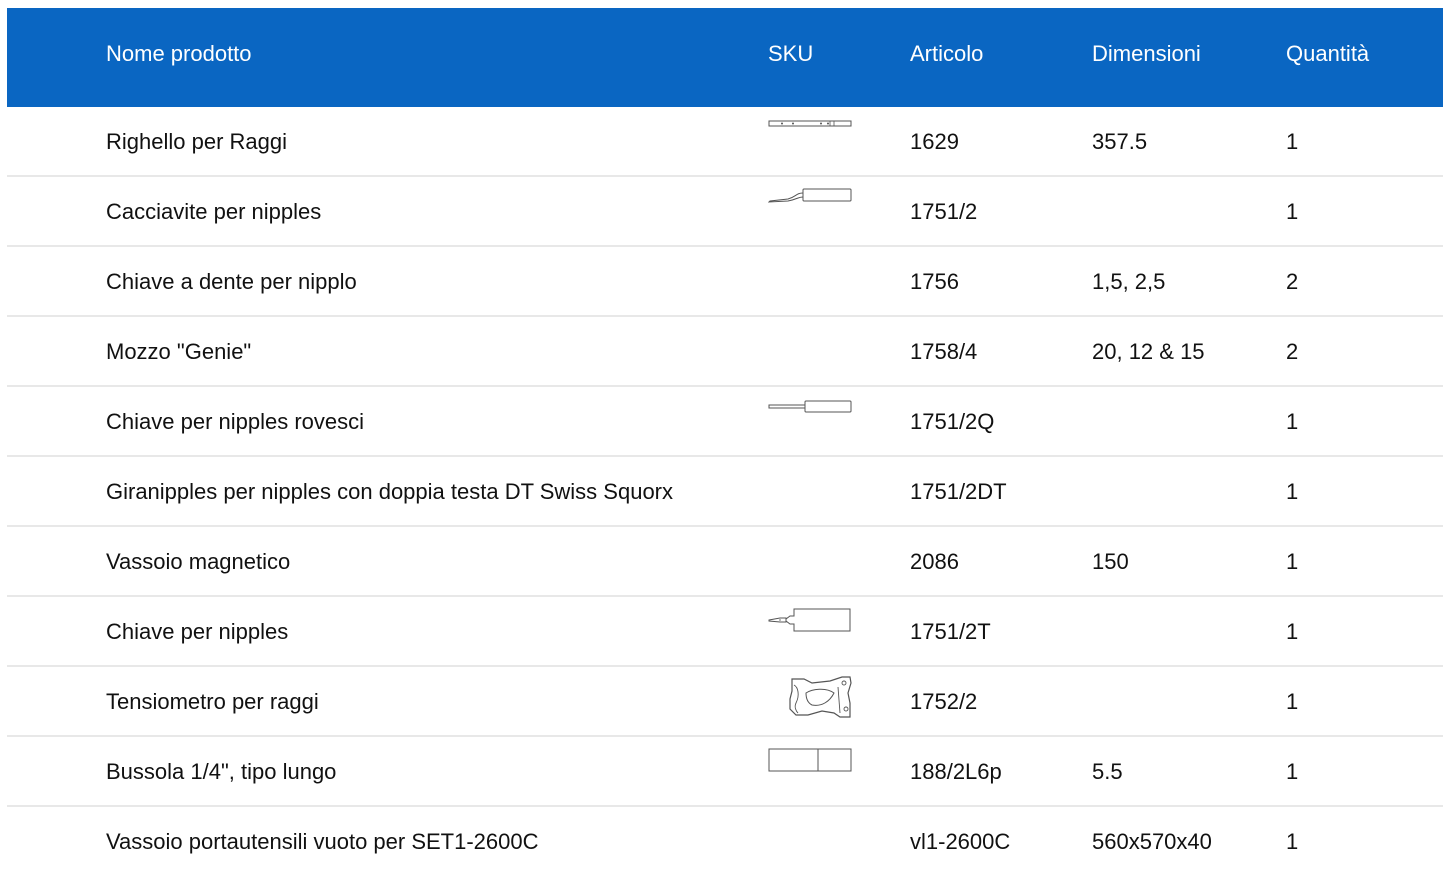  What do you see at coordinates (956, 771) in the screenshot?
I see `article-number: 188/2L6p` at bounding box center [956, 771].